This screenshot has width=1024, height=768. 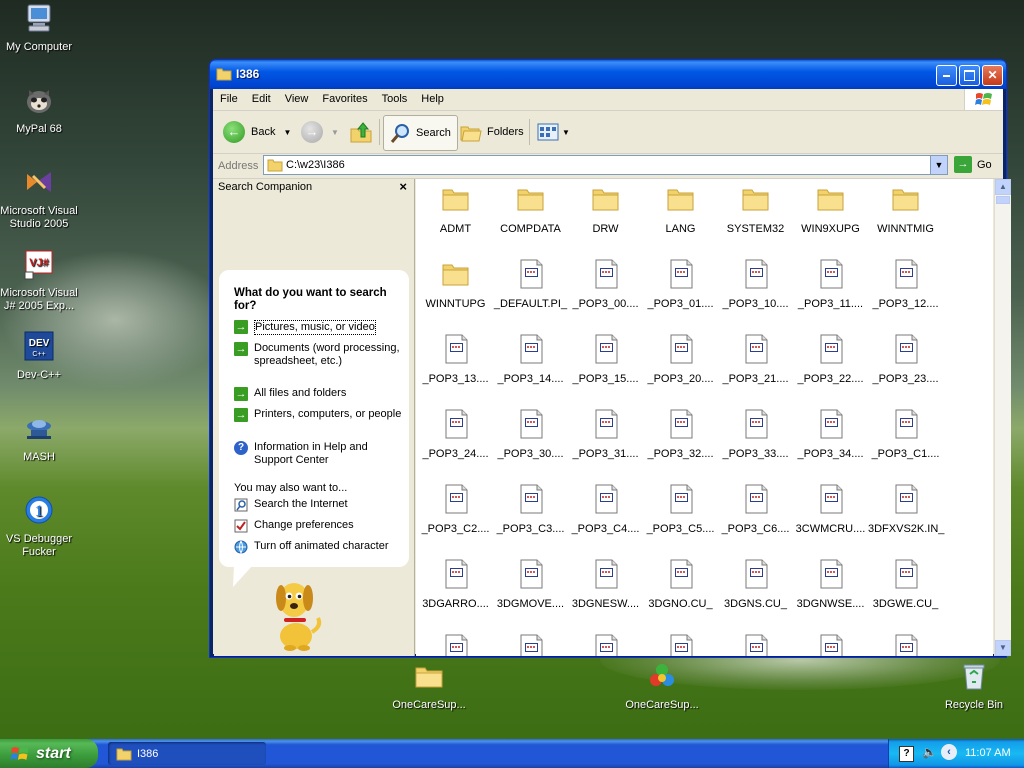 What do you see at coordinates (906, 509) in the screenshot?
I see `file-item: 3DFXVS2K.IN_` at bounding box center [906, 509].